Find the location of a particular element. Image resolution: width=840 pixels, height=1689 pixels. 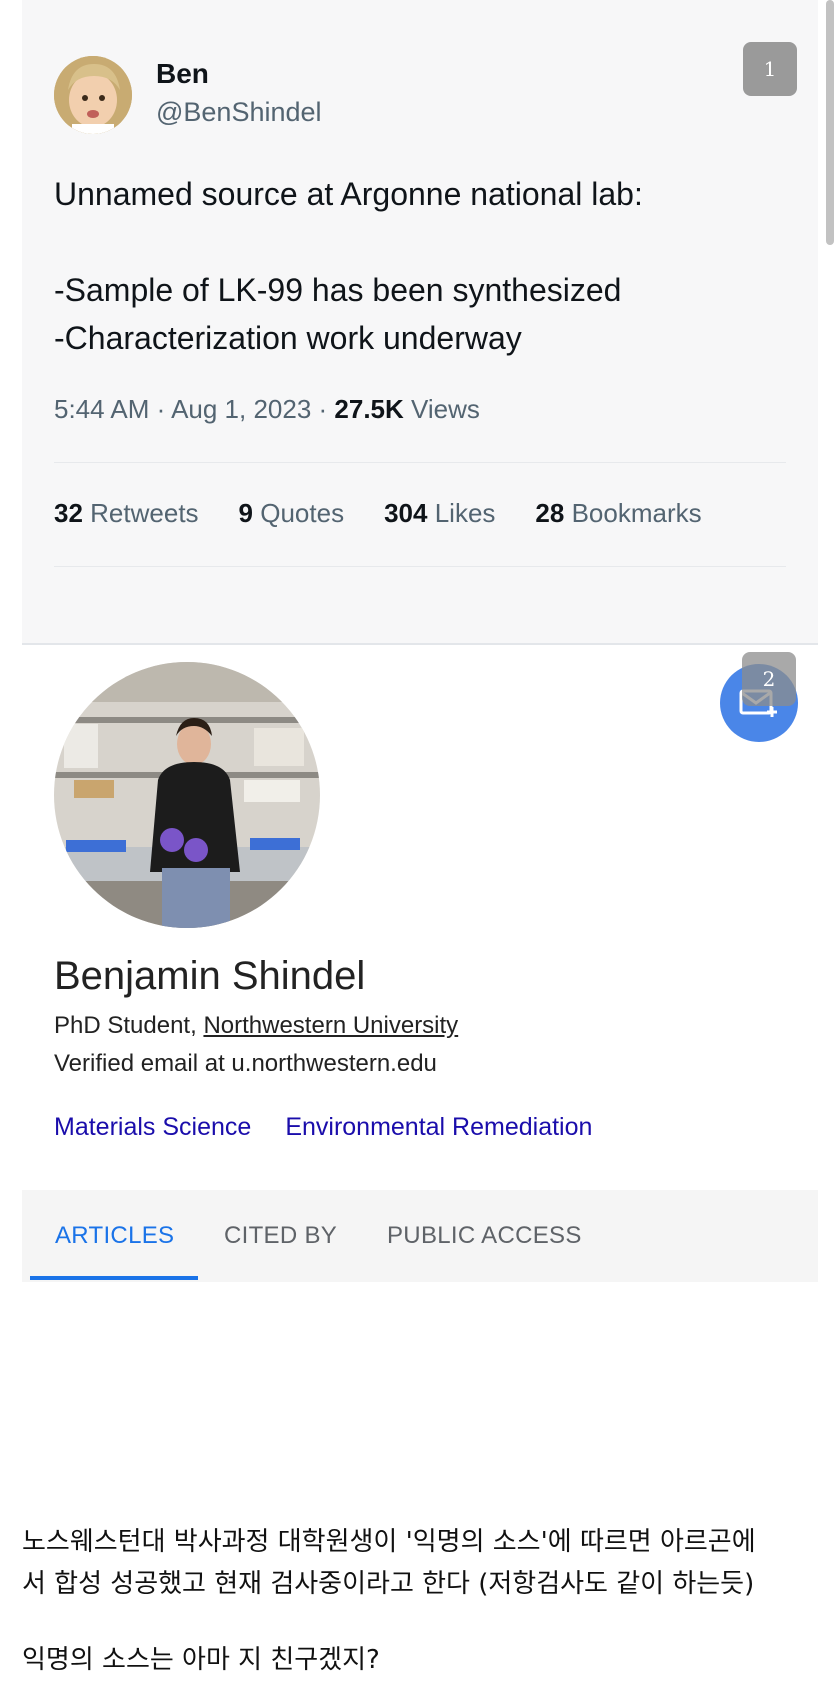

author-handle: @BenShindel is located at coordinates (239, 112).